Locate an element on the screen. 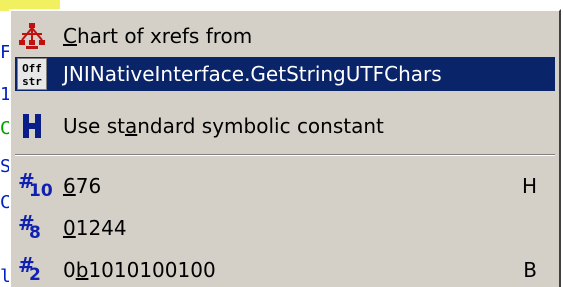 Image resolution: width=563 pixels, height=287 pixels. xref-chart-icon is located at coordinates (32, 36).